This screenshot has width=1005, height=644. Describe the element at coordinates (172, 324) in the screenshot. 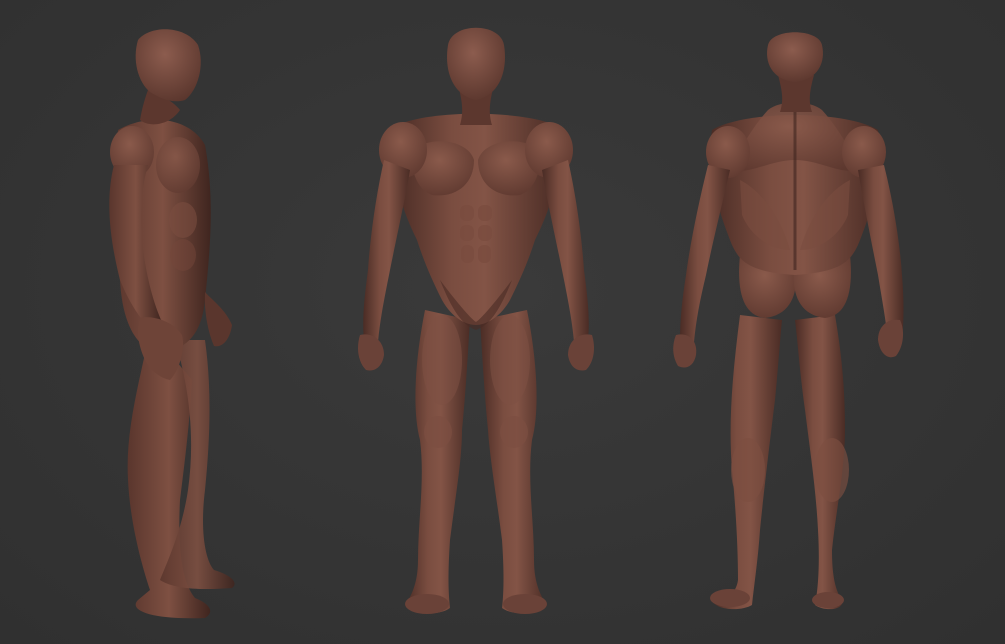

I see `figure-side-view` at that location.